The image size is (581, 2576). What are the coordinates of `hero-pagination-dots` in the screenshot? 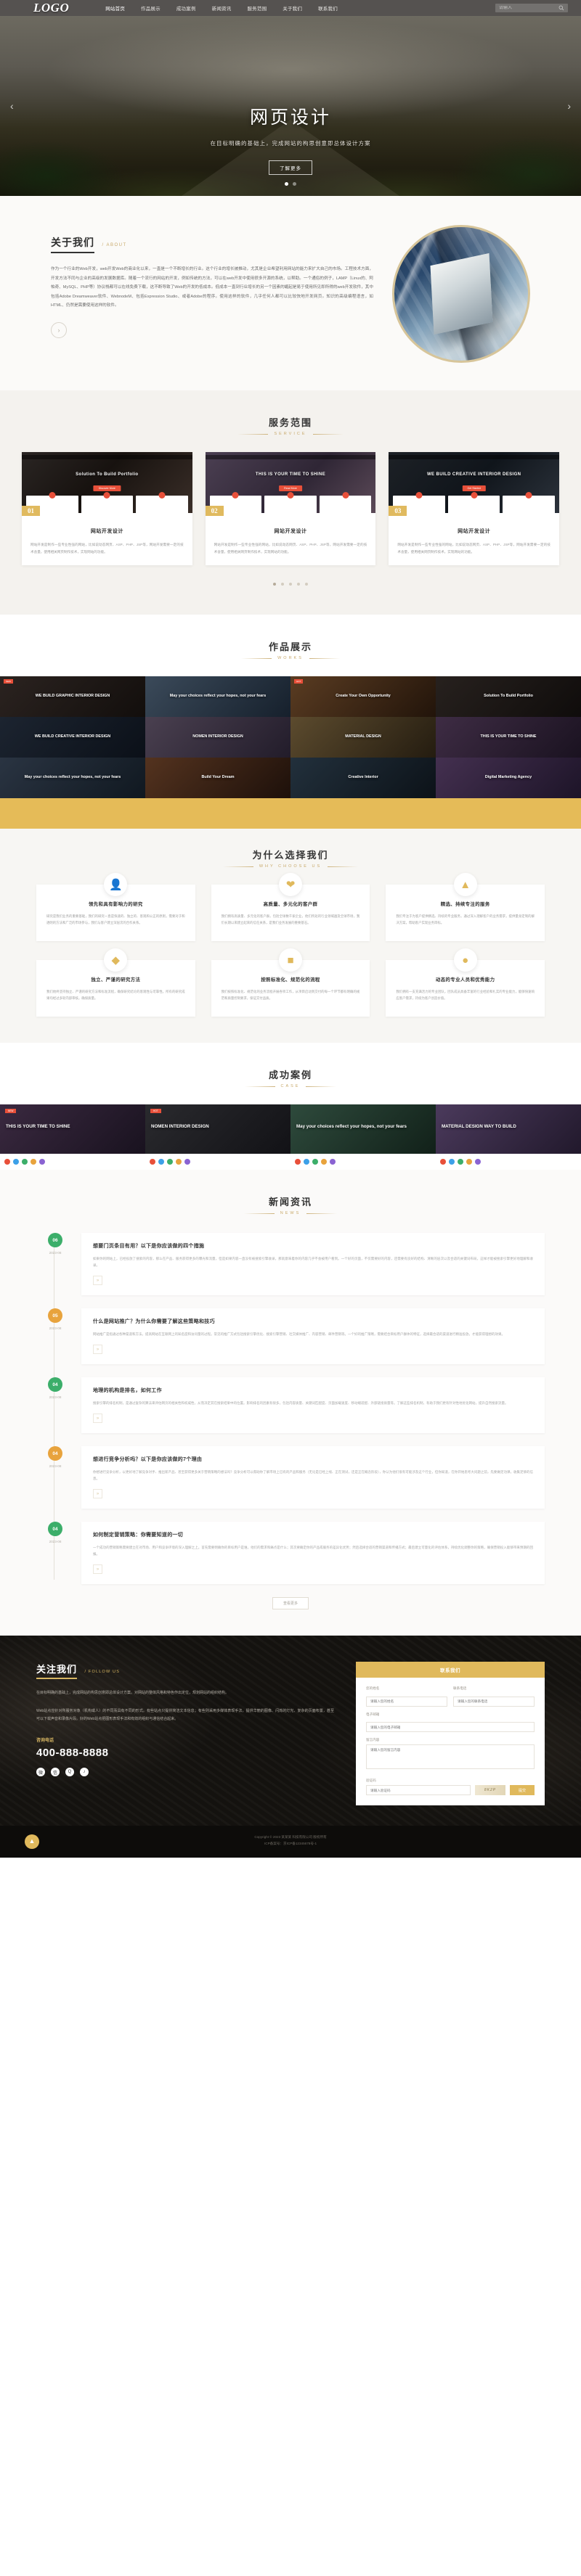 It's located at (290, 184).